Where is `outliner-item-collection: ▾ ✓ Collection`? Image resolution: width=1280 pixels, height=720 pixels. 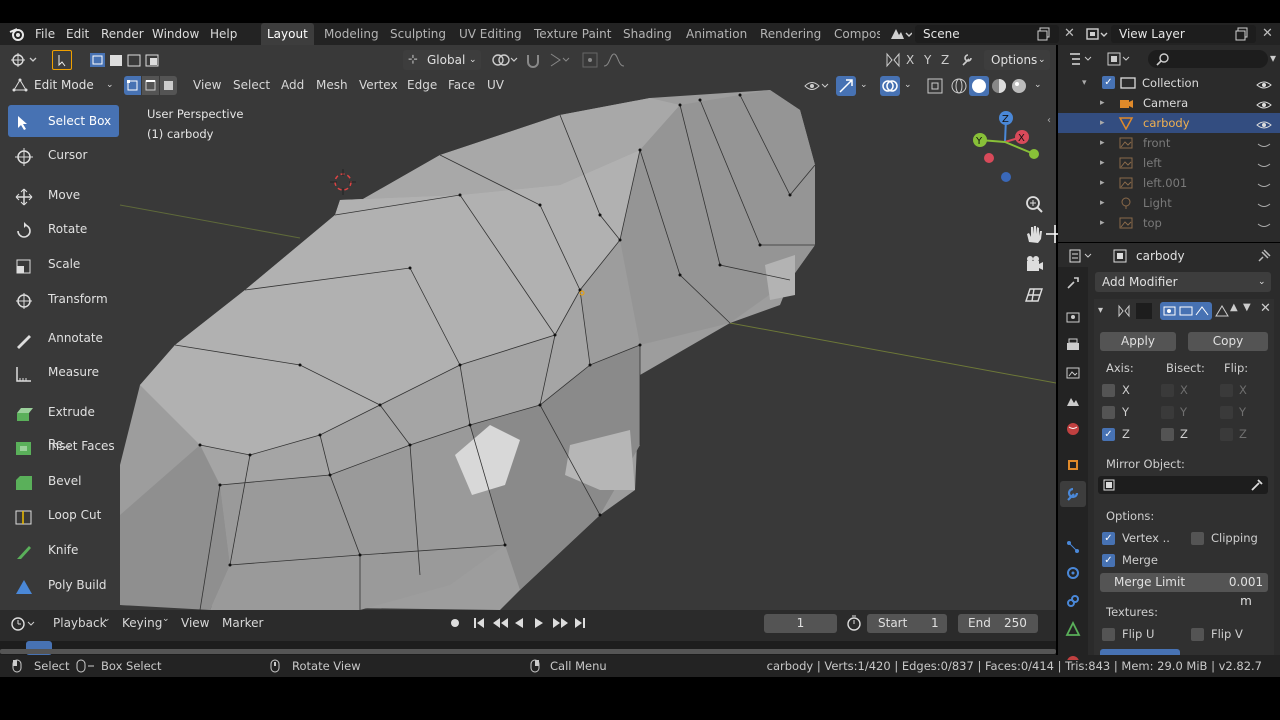 outliner-item-collection: ▾ ✓ Collection is located at coordinates (1169, 83).